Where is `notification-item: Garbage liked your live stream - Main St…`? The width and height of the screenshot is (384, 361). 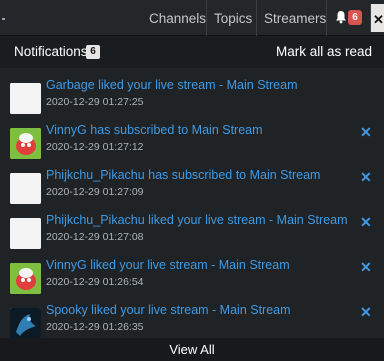 notification-item: Garbage liked your live stream - Main St… is located at coordinates (192, 96).